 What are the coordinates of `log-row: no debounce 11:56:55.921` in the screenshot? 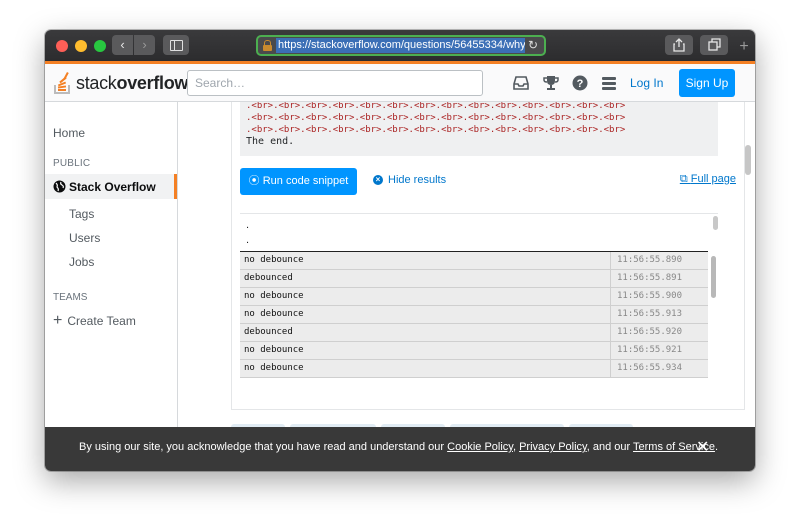 It's located at (474, 351).